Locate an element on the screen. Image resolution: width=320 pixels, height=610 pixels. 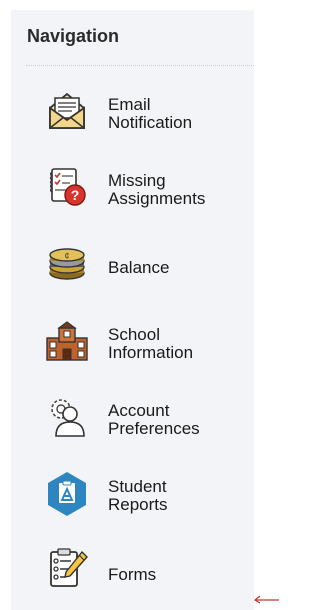
nav-item-label: Missing Assignments is located at coordinates (157, 189).